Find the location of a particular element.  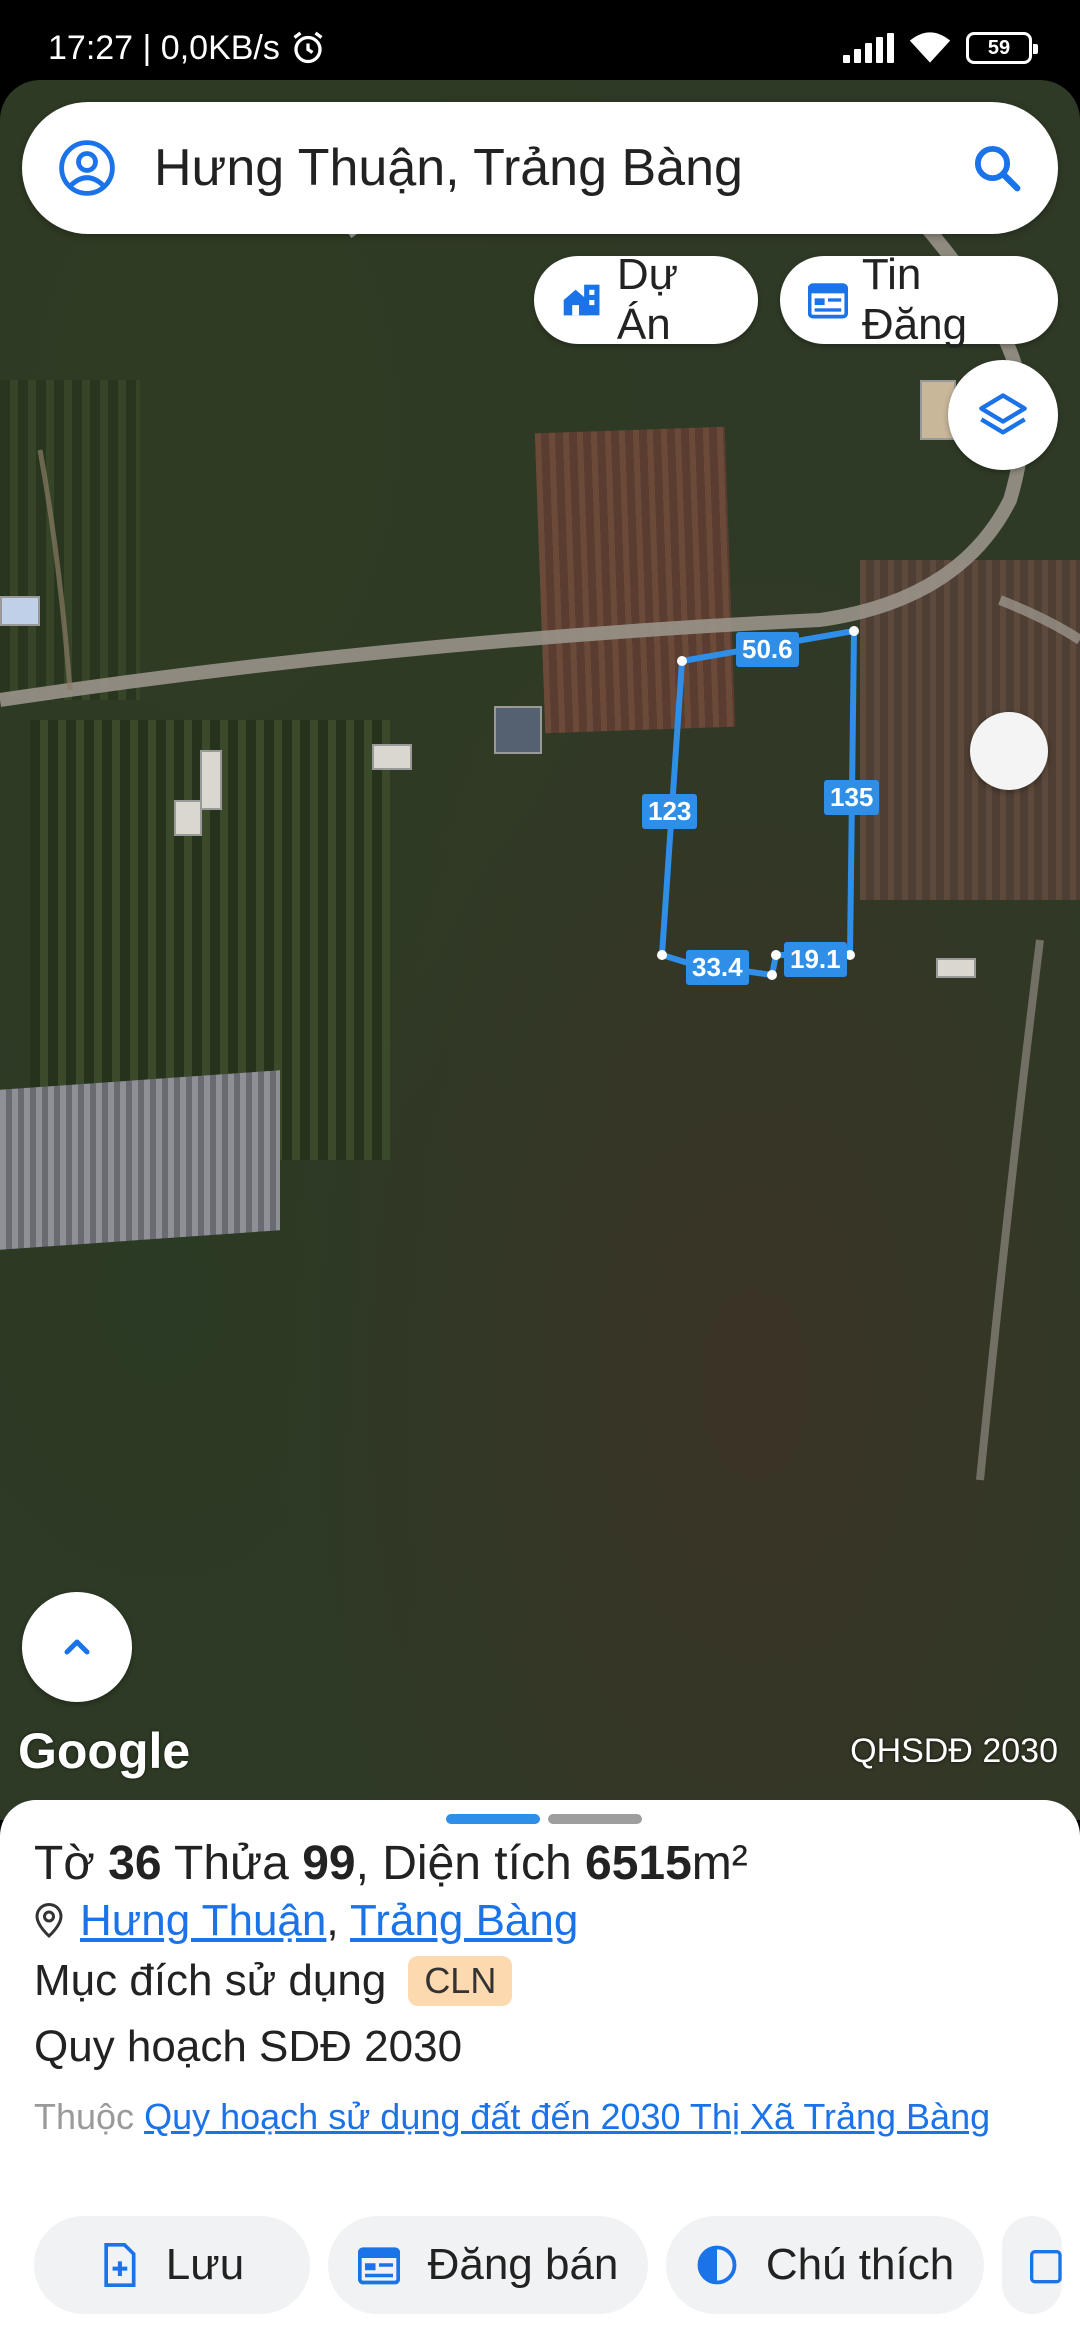

cell-signal-icon is located at coordinates (868, 48).